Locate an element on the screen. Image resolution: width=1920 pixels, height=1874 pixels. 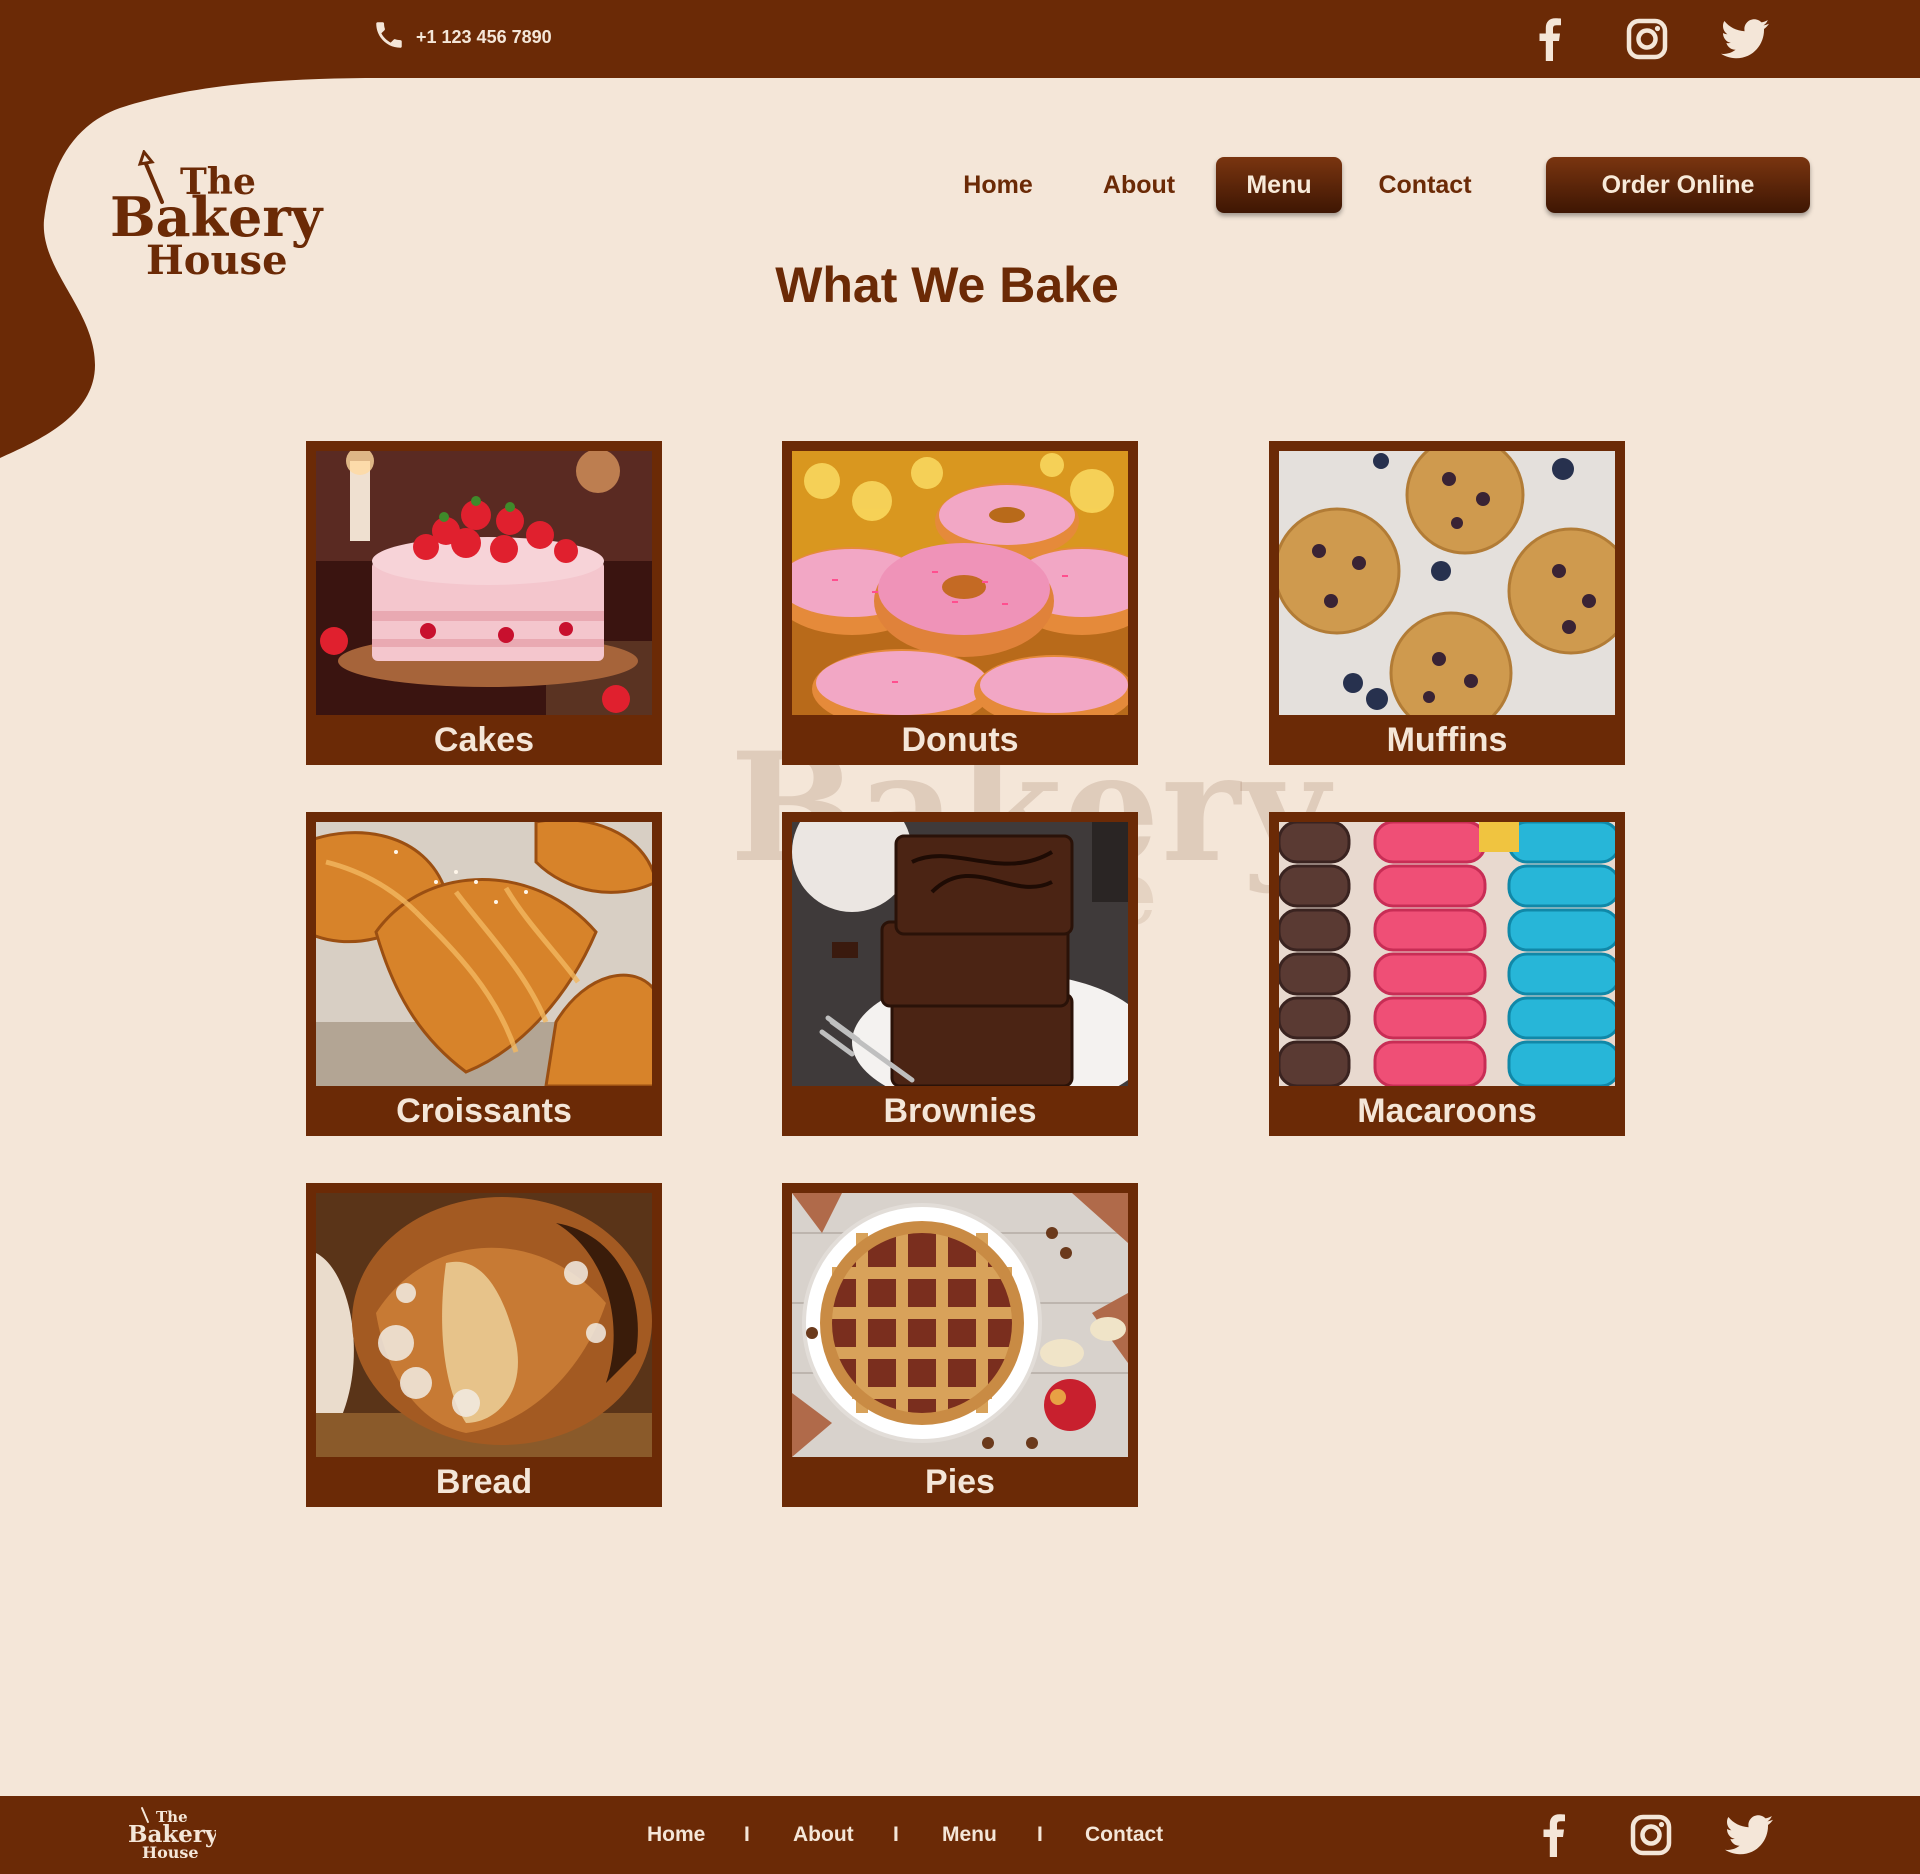
cakes-image is located at coordinates (484, 583).